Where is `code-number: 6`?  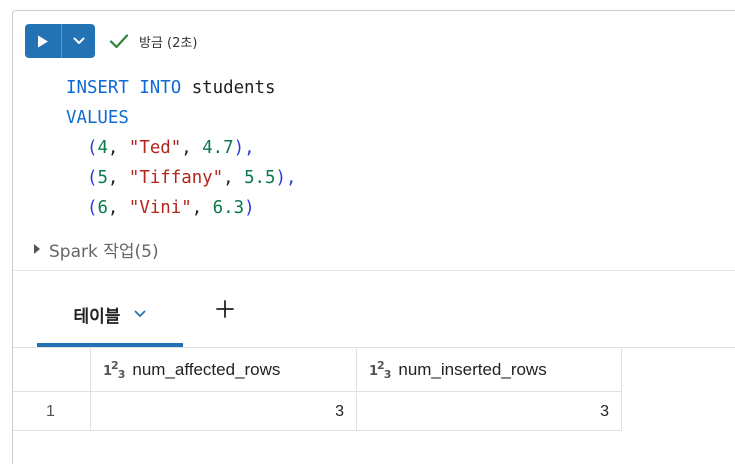
code-number: 6 is located at coordinates (102, 208).